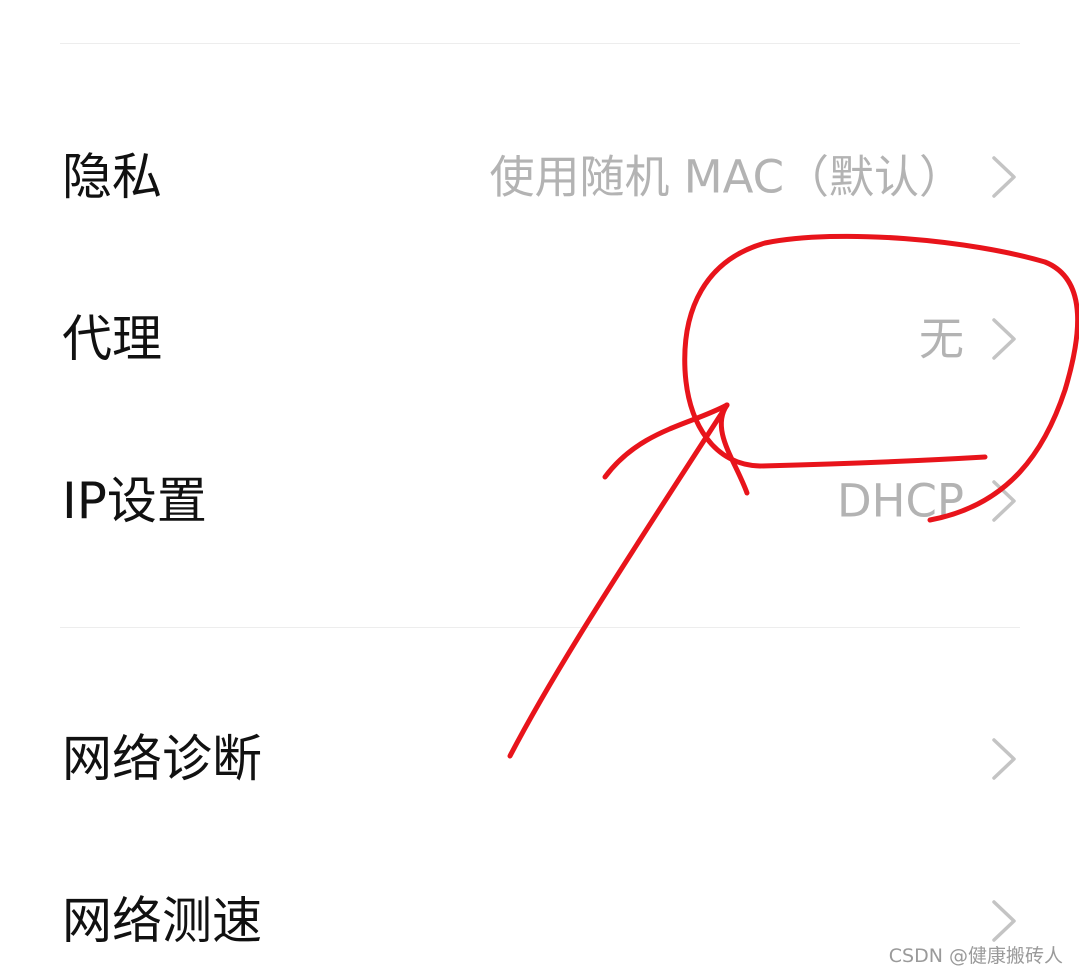 The image size is (1079, 976). Describe the element at coordinates (112, 339) in the screenshot. I see `proxy-label: 代理` at that location.